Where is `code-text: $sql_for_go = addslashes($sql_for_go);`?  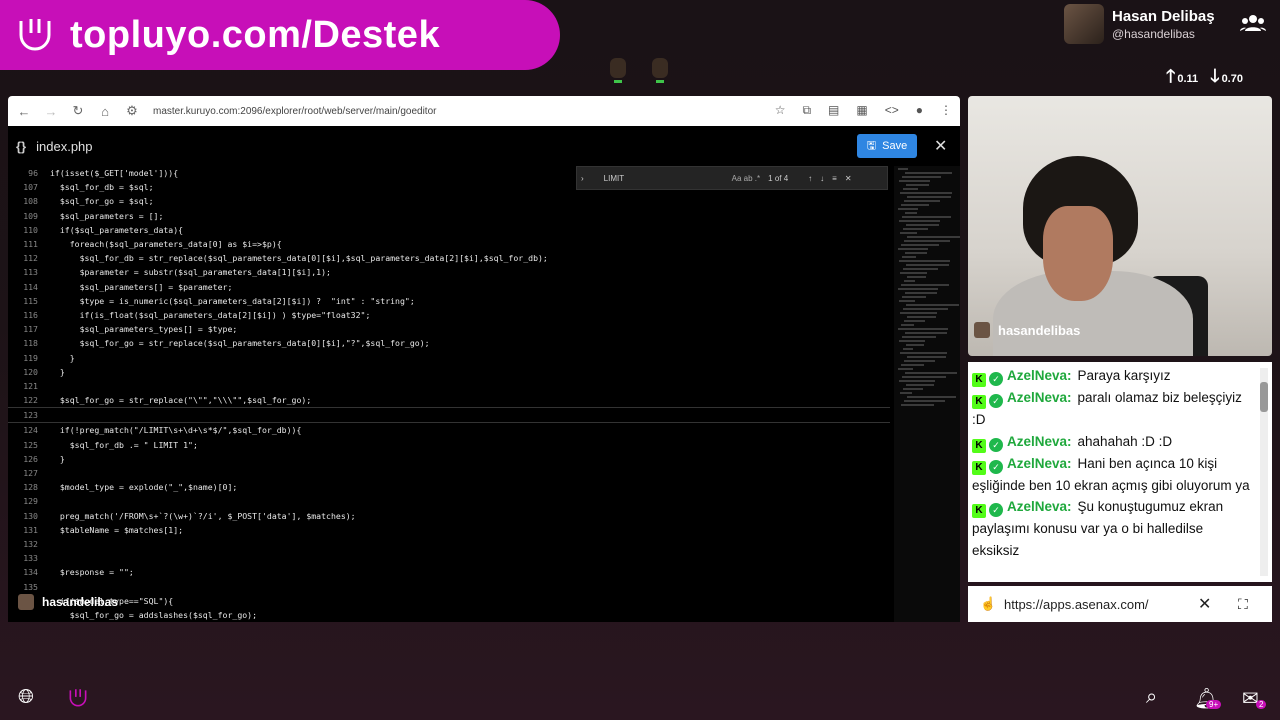 code-text: $sql_for_go = addslashes($sql_for_go); is located at coordinates (154, 614).